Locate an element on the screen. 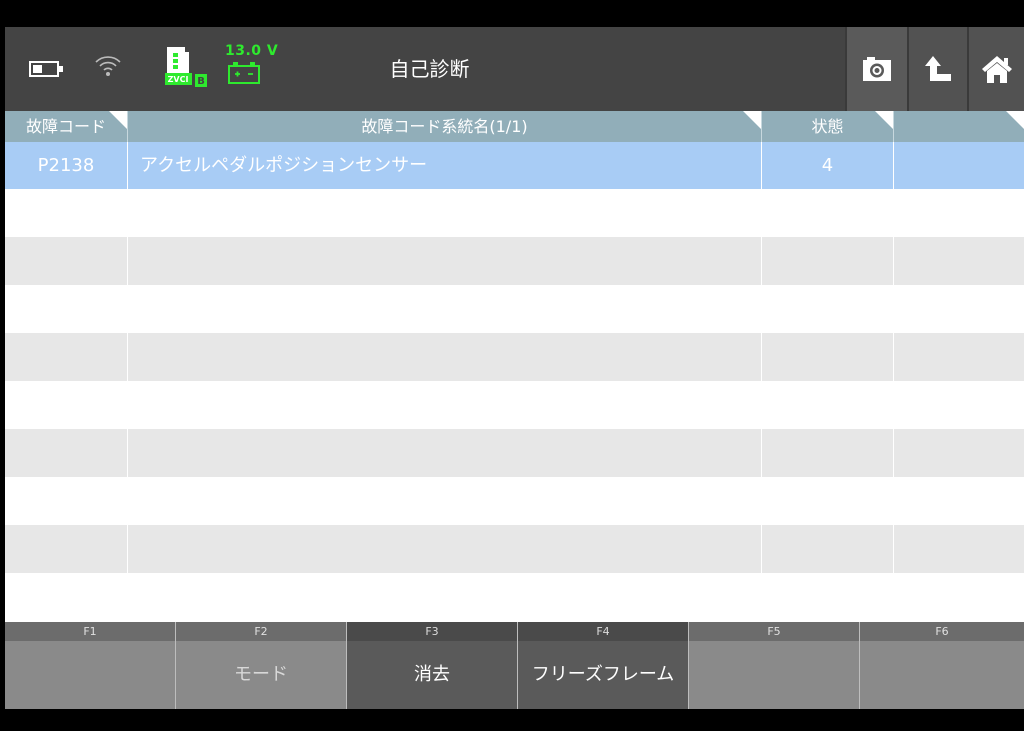 The height and width of the screenshot is (731, 1024). erase-label: 消去 is located at coordinates (432, 675).